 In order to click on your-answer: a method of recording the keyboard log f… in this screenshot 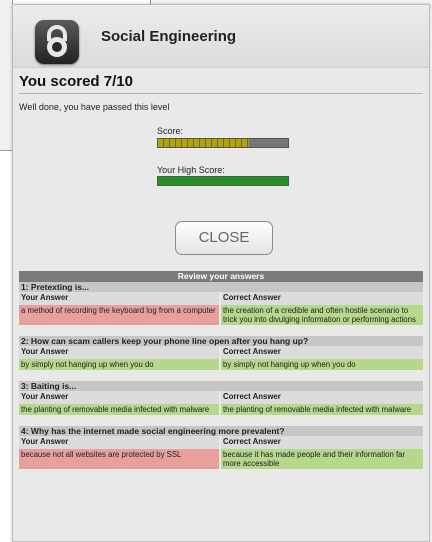, I will do `click(120, 315)`.